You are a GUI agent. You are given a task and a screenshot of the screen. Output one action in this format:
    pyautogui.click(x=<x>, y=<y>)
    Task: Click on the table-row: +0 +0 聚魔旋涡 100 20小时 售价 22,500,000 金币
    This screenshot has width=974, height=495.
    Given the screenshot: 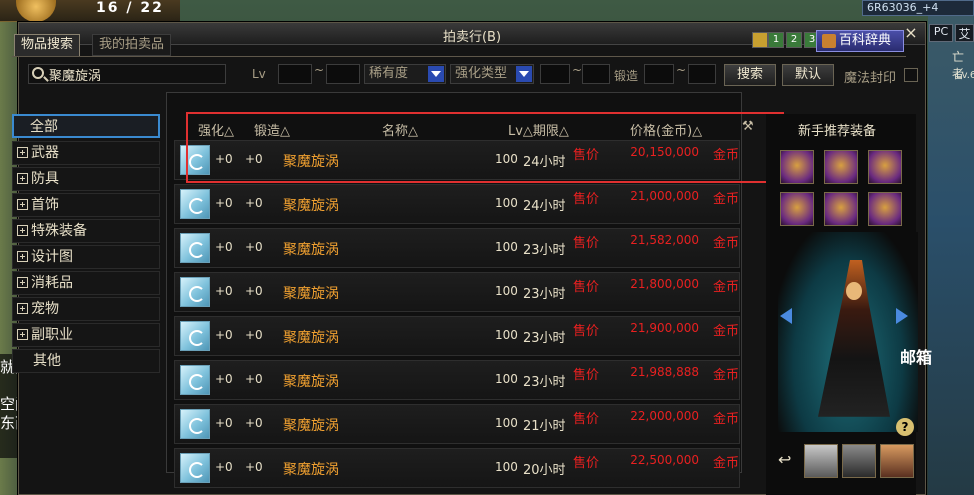 What is the action you would take?
    pyautogui.click(x=457, y=468)
    